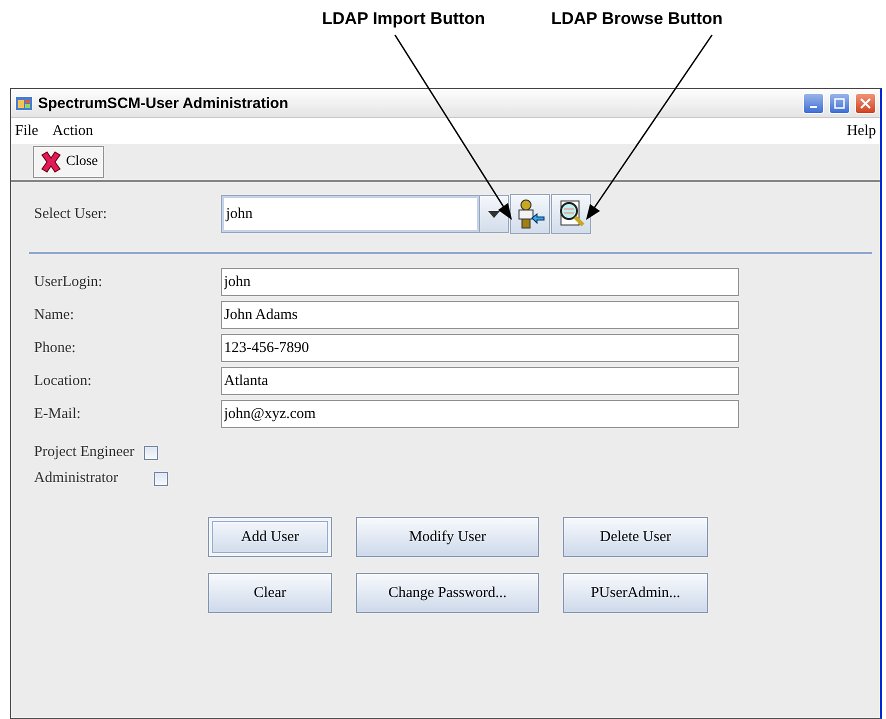 Image resolution: width=886 pixels, height=719 pixels. What do you see at coordinates (404, 19) in the screenshot?
I see `callout-label: LDAP Import Button` at bounding box center [404, 19].